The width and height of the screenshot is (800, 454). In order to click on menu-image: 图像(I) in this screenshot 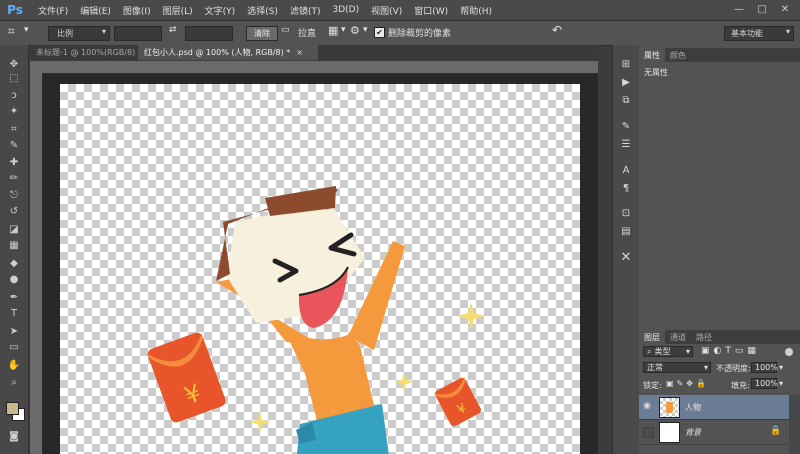, I will do `click(137, 10)`.